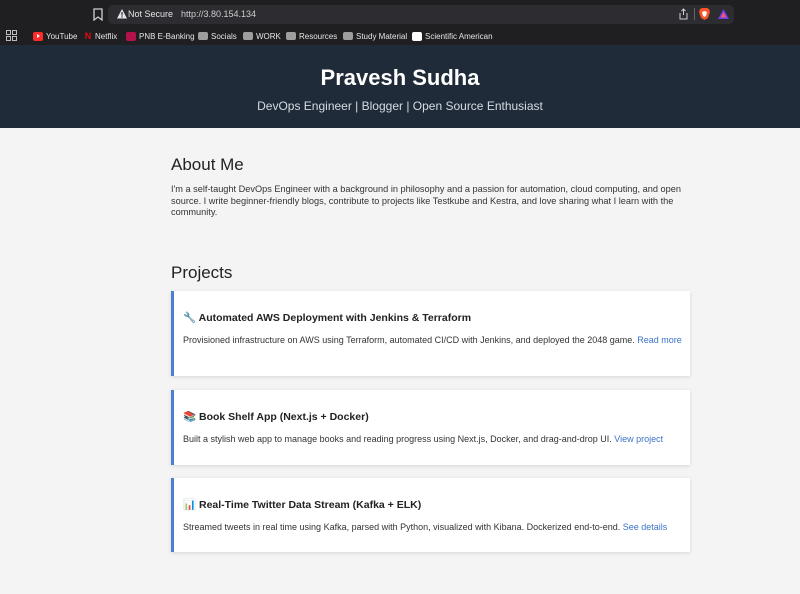 Image resolution: width=800 pixels, height=594 pixels. I want to click on bookmark-folder-resources: Resources, so click(311, 36).